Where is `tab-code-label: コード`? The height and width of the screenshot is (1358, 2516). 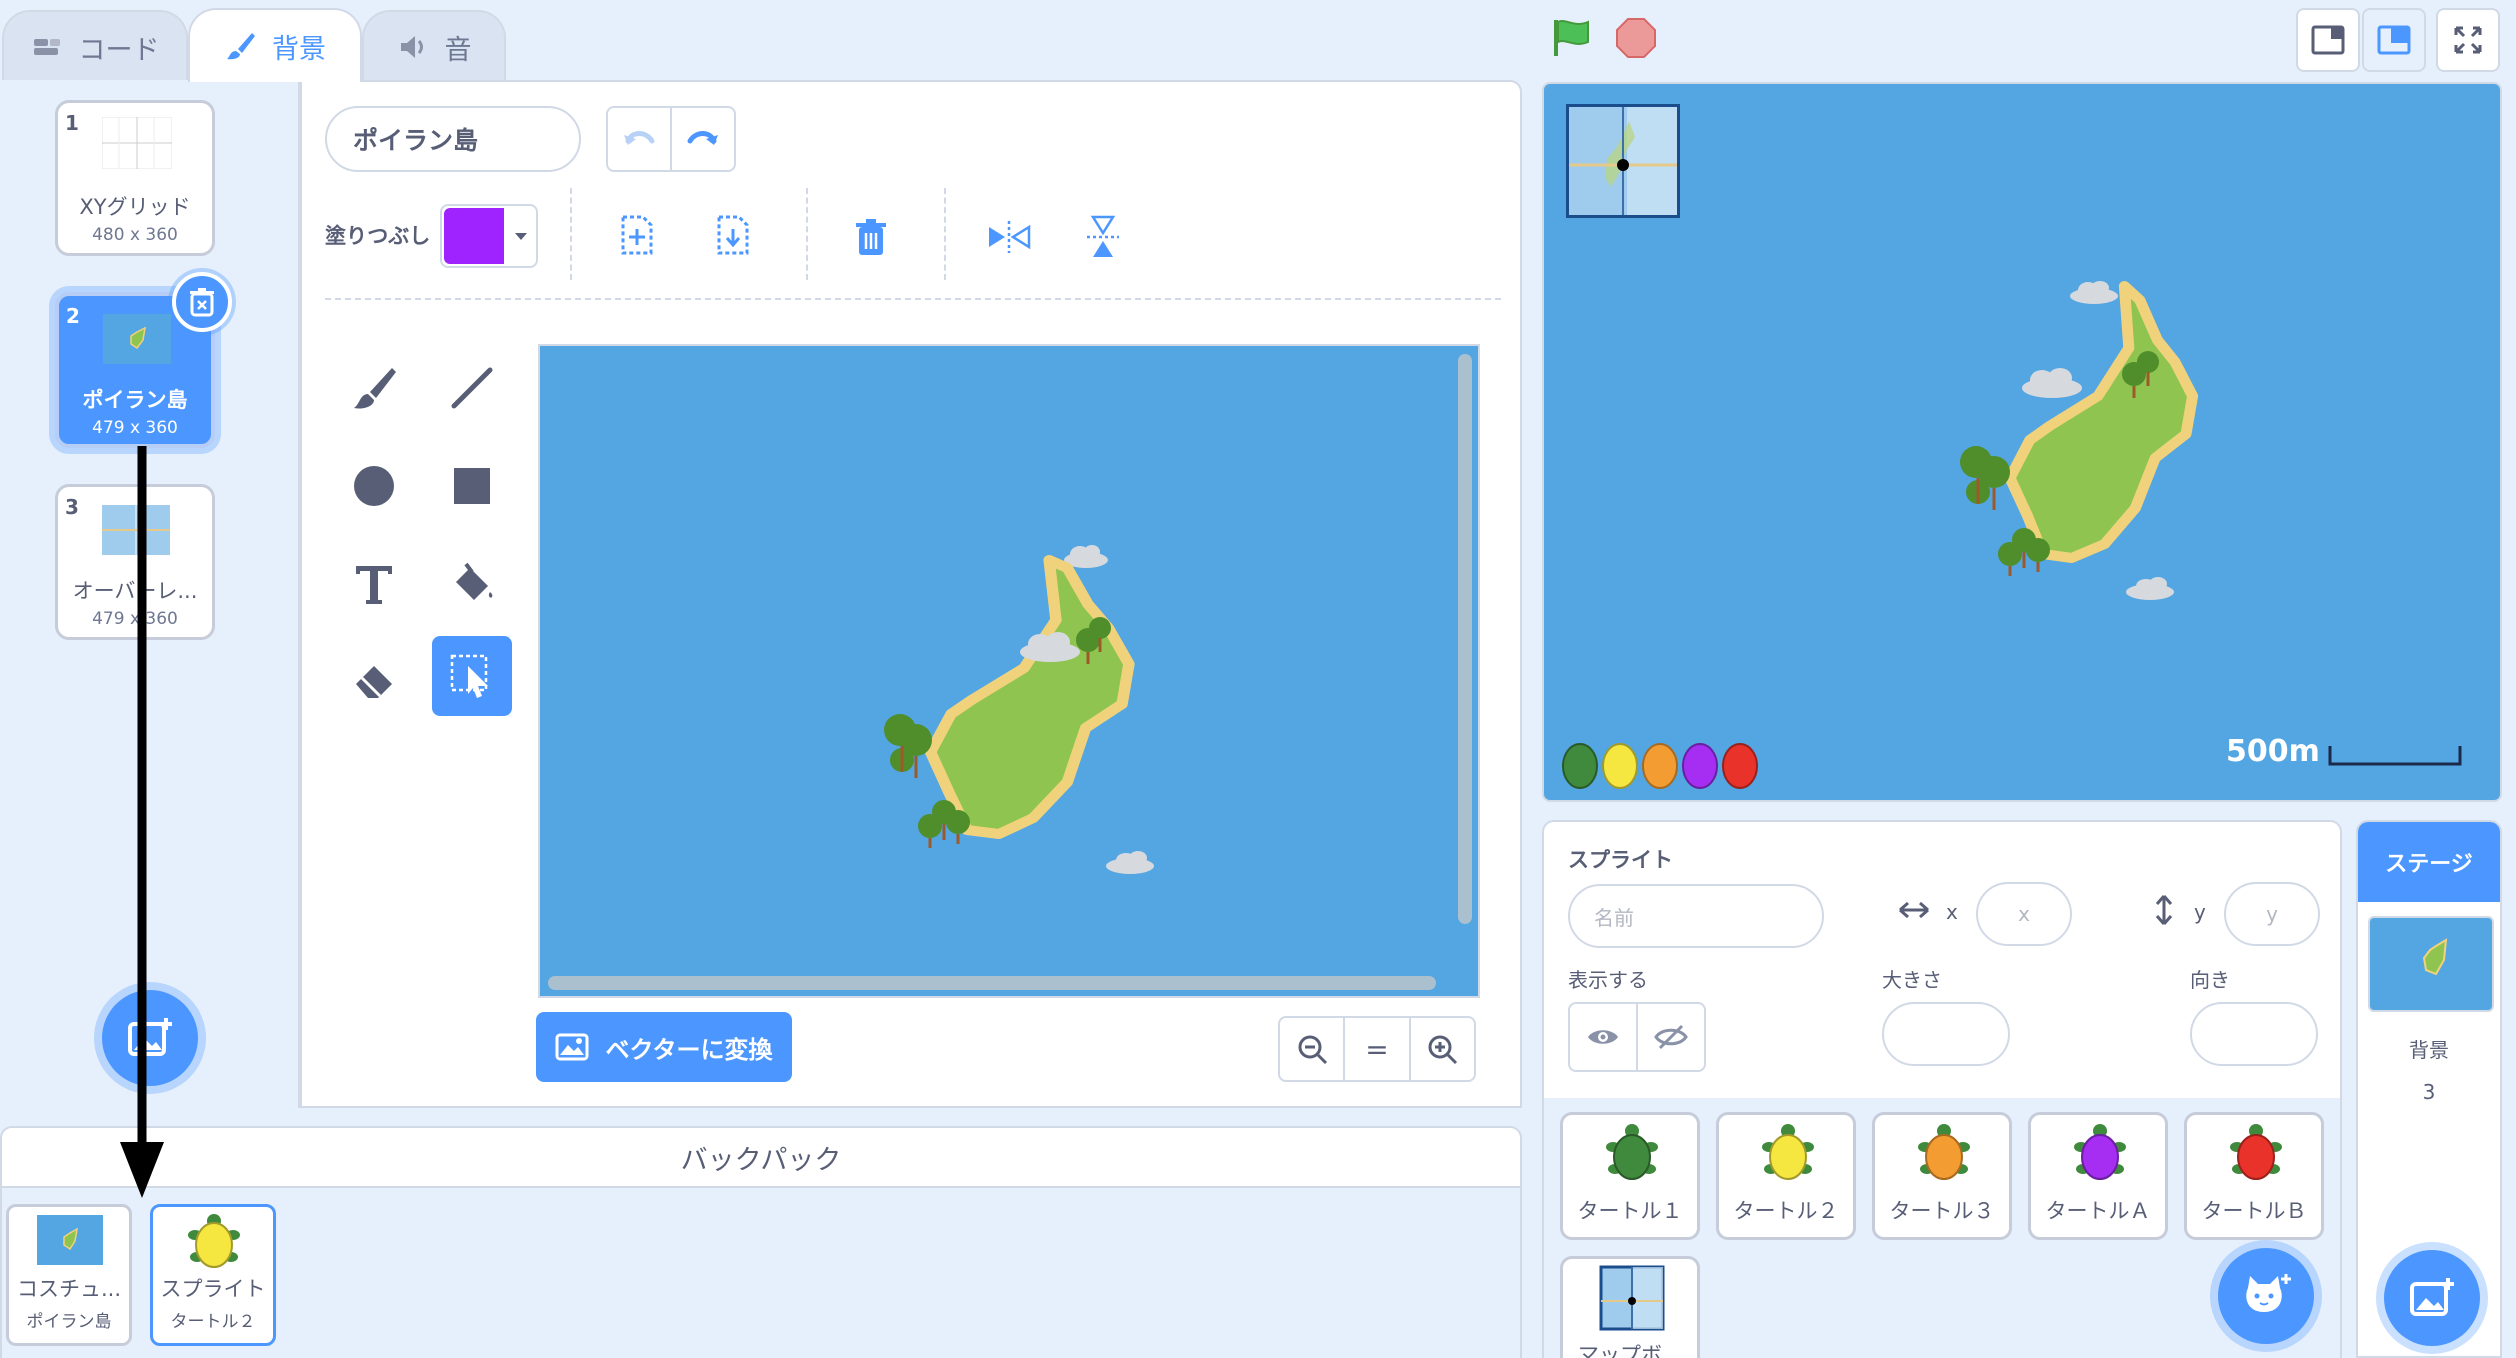 tab-code-label: コード is located at coordinates (119, 50).